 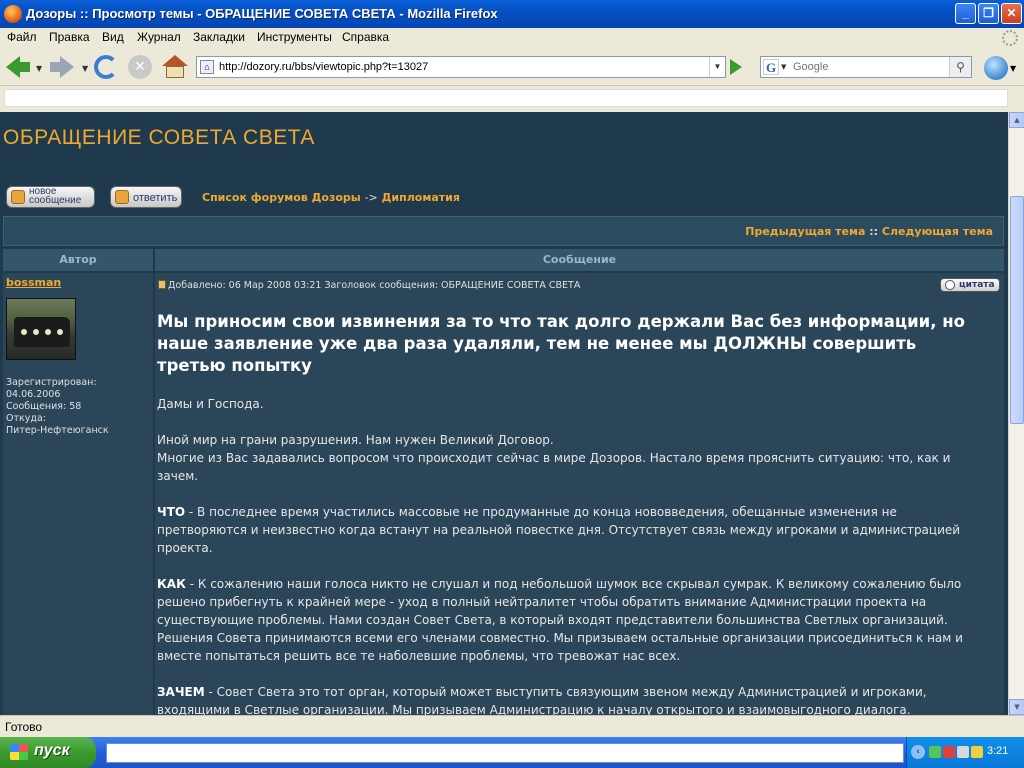 I want to click on bookmarks-toolbar, so click(x=512, y=99).